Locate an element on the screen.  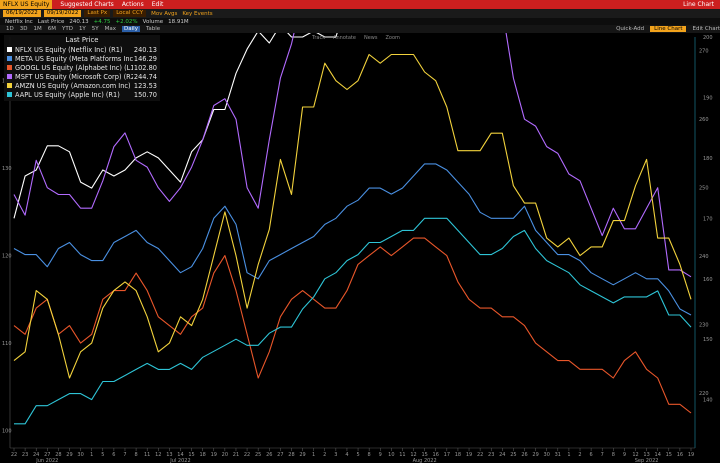
actions-menu: Actions is located at coordinates (133, 4).